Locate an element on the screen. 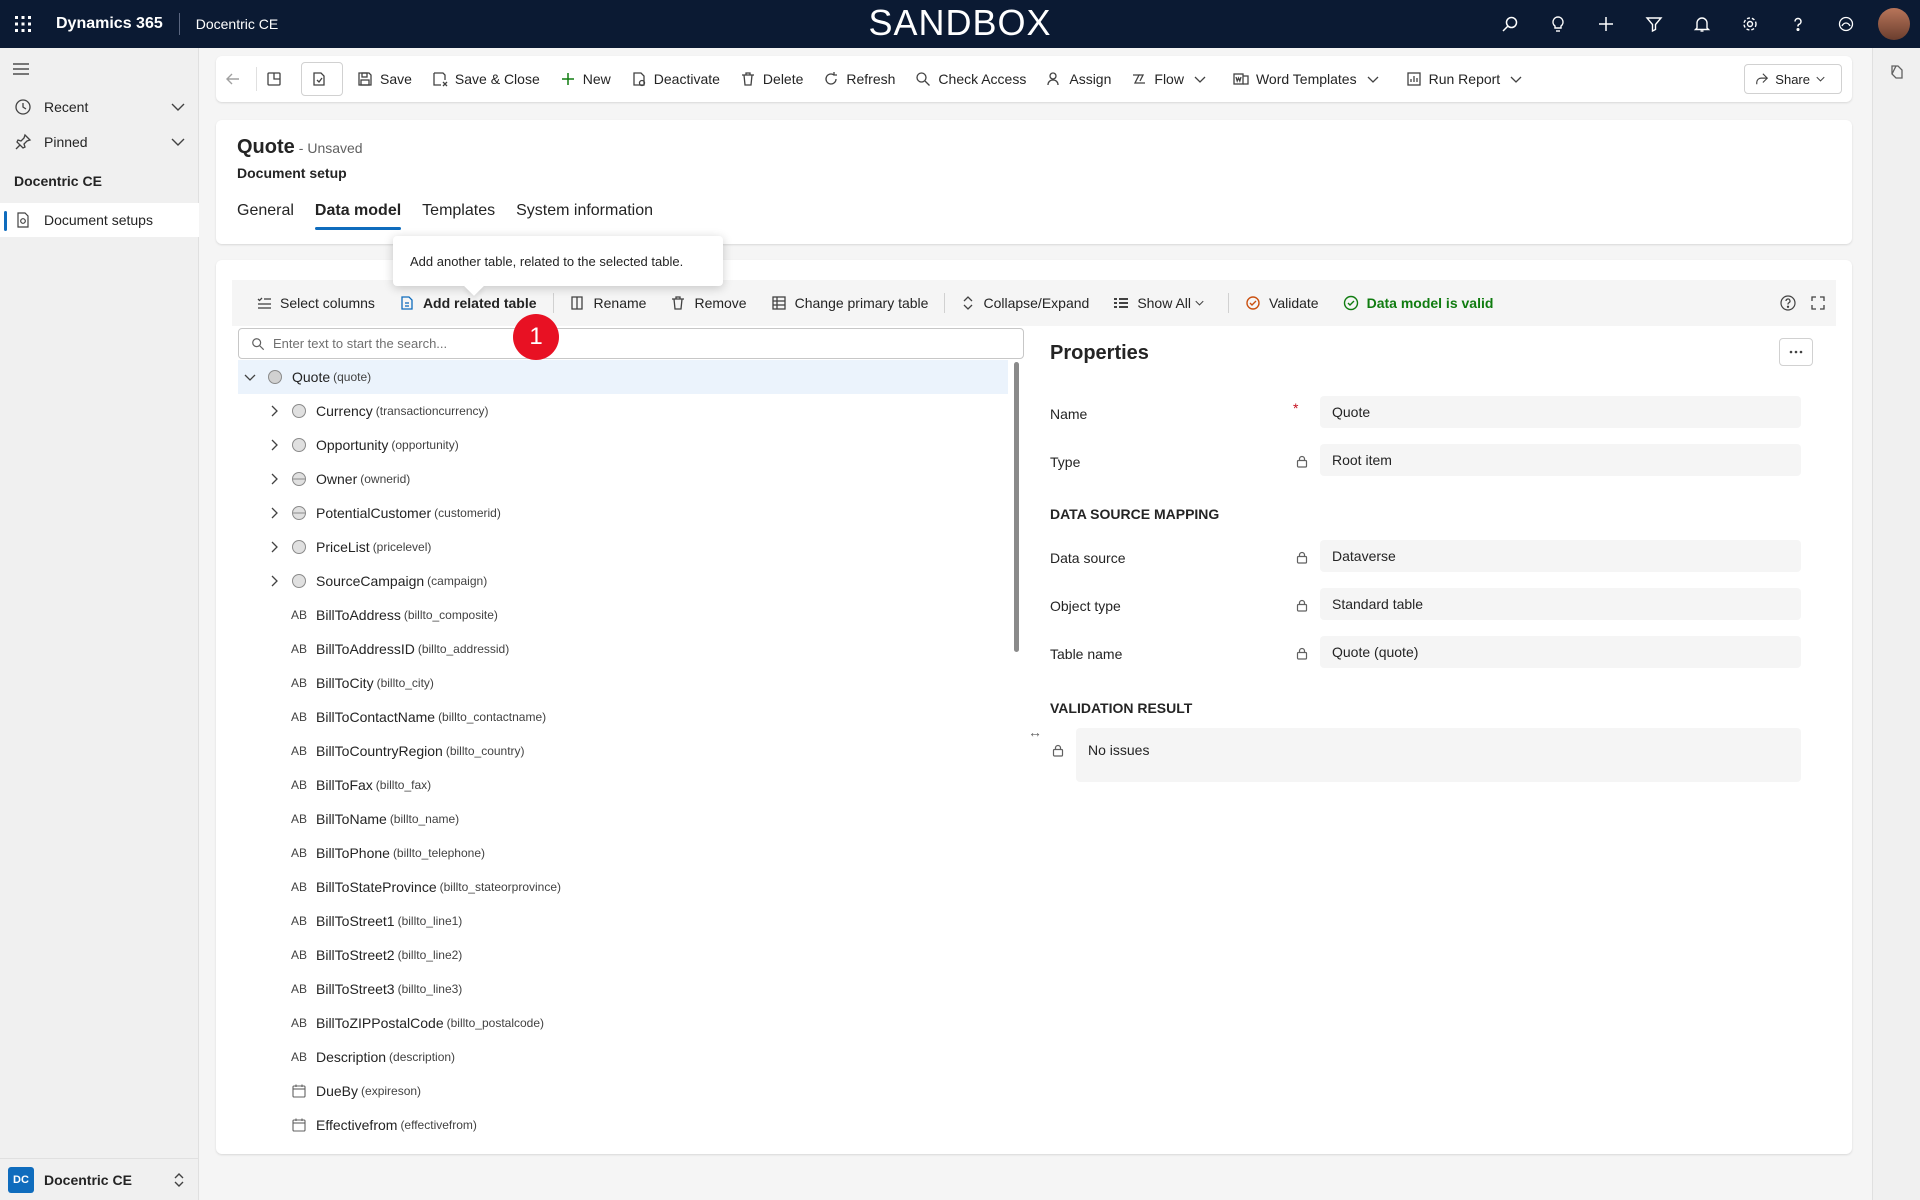 The image size is (1920, 1200). tree-node-name: PotentialCustomer is located at coordinates (374, 513).